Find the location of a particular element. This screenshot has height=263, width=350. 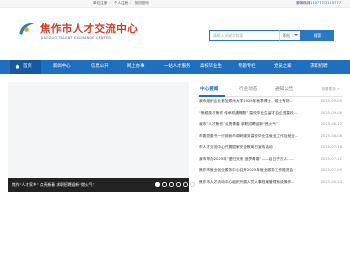

recover-password-link: 找回密码 is located at coordinates (142, 3).